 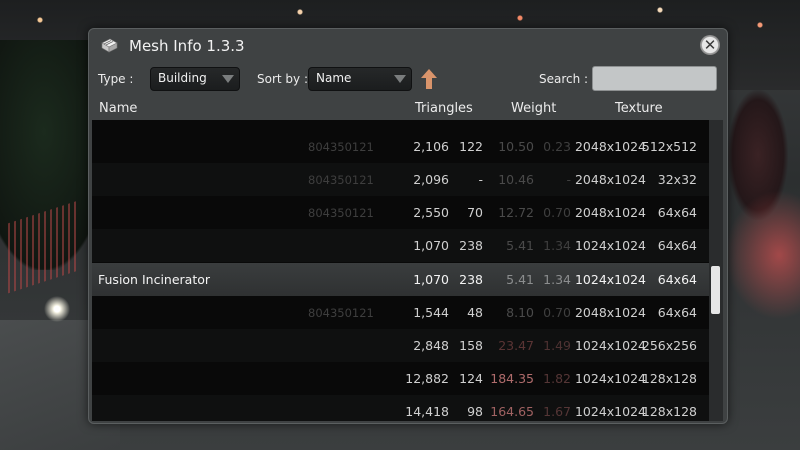 I want to click on list-row: 12,882 124 184.35 1.82 1024x1024 128x128, so click(x=400, y=378).